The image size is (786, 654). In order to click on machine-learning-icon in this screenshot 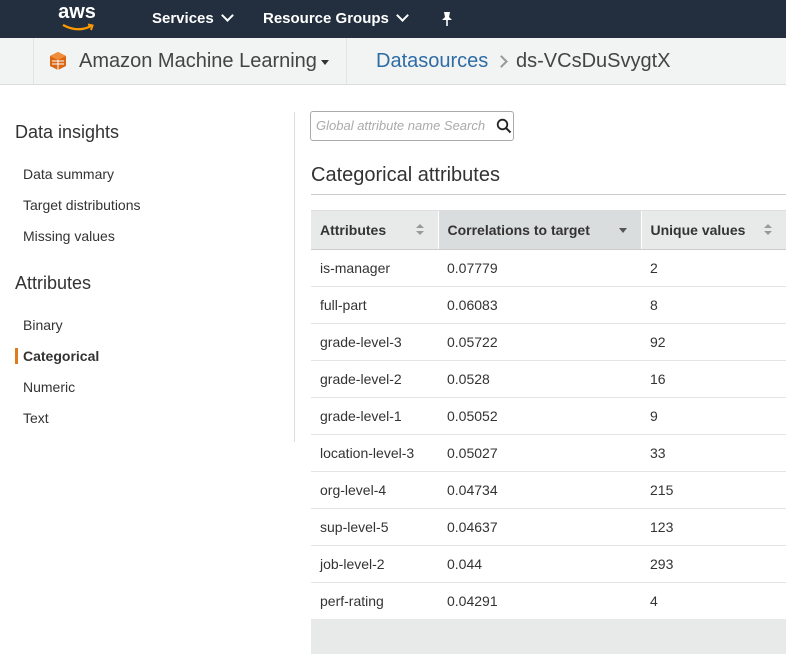, I will do `click(58, 61)`.